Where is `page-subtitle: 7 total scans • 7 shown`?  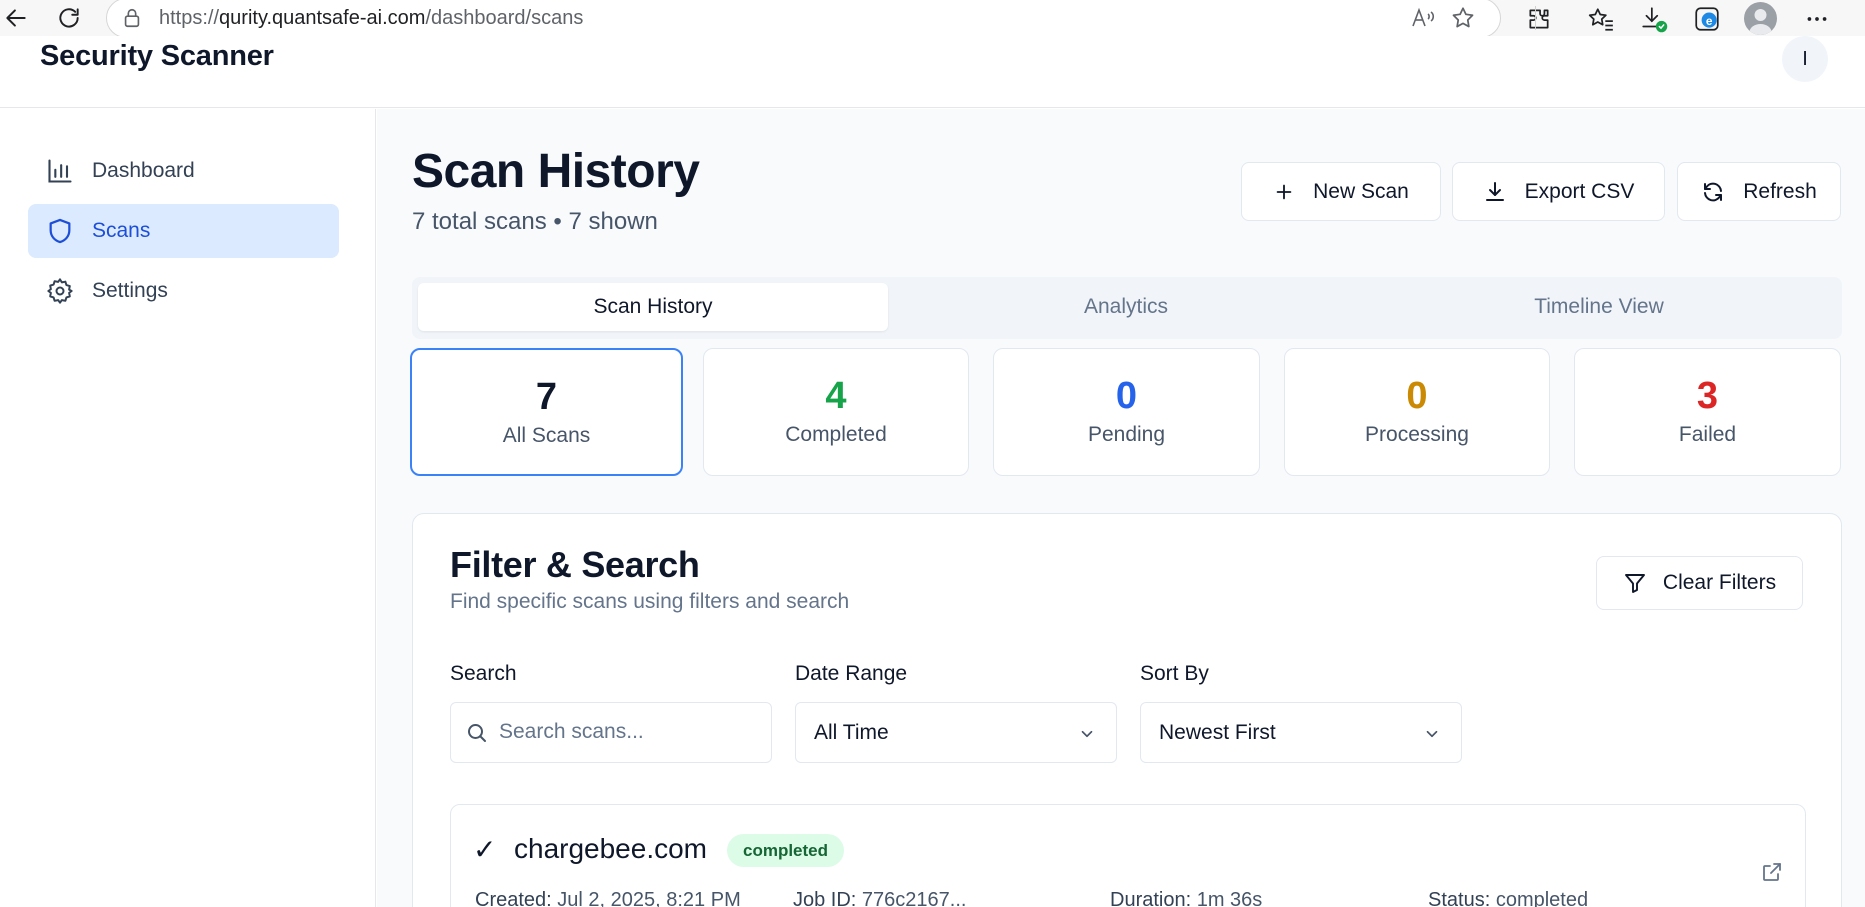 page-subtitle: 7 total scans • 7 shown is located at coordinates (535, 221).